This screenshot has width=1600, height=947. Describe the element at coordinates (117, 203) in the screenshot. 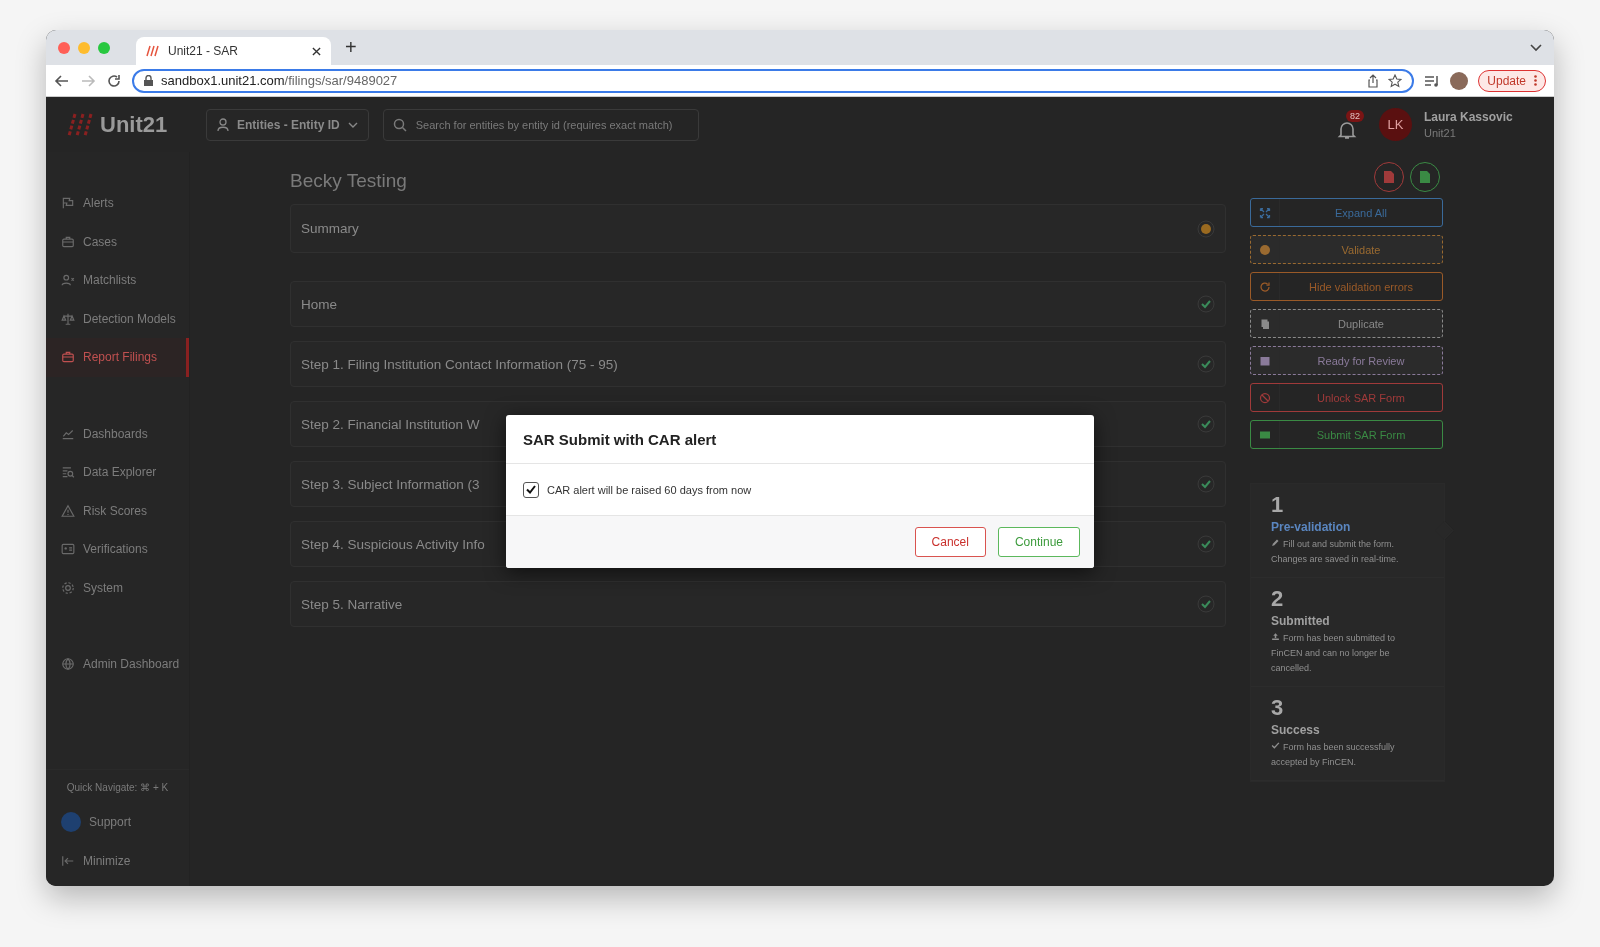

I see `sidebar-item: Alerts` at that location.